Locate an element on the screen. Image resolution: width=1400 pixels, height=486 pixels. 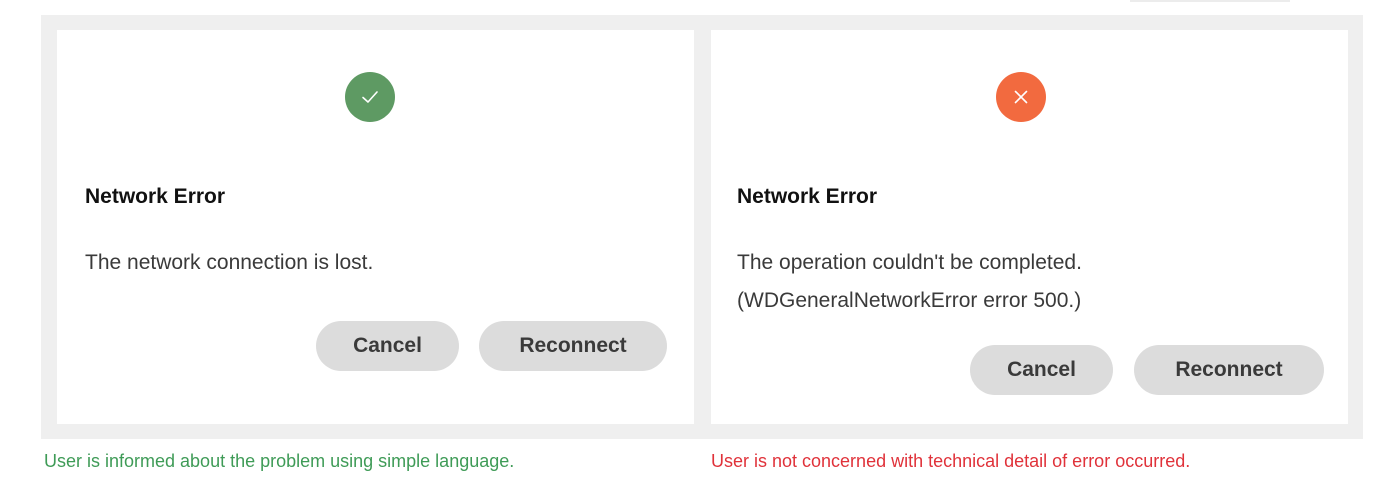
close-glyph is located at coordinates (1021, 97).